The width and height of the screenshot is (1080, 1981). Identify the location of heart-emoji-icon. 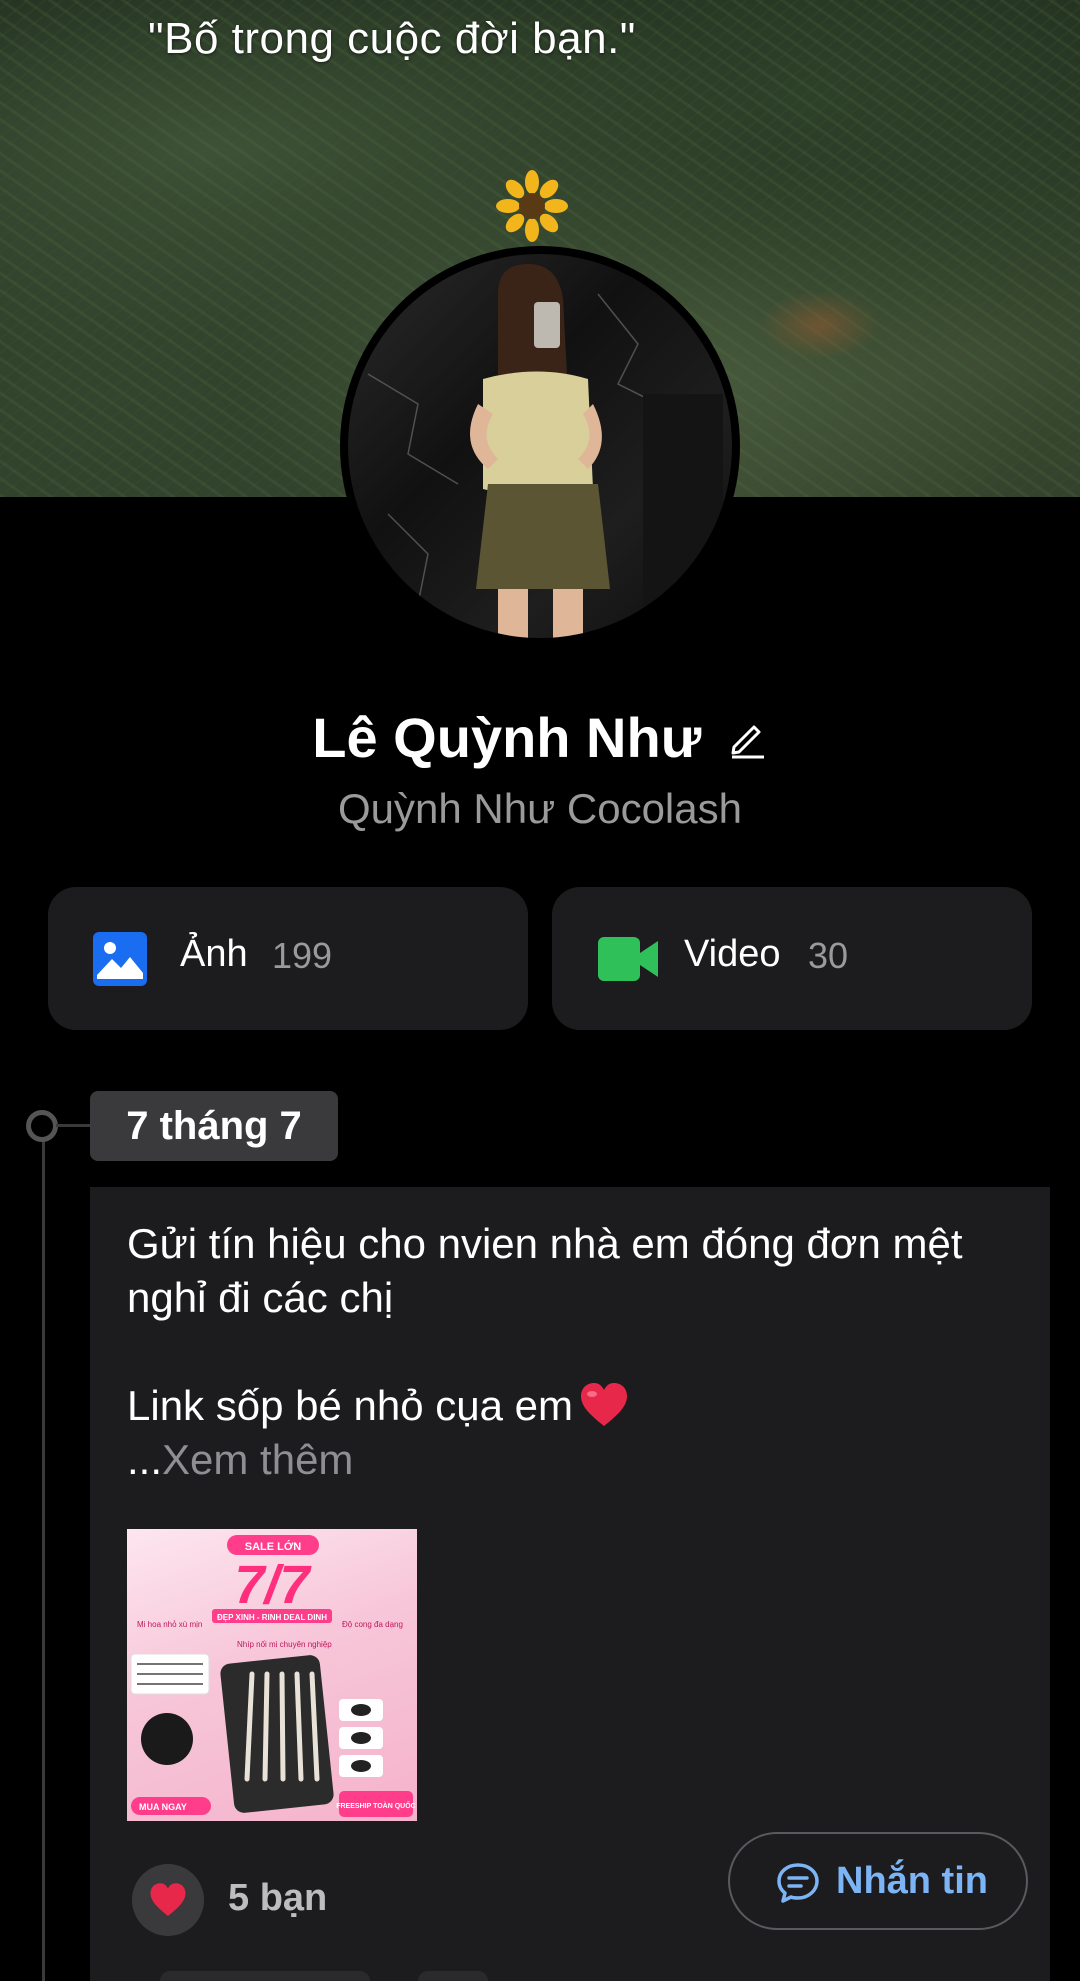
(603, 1404).